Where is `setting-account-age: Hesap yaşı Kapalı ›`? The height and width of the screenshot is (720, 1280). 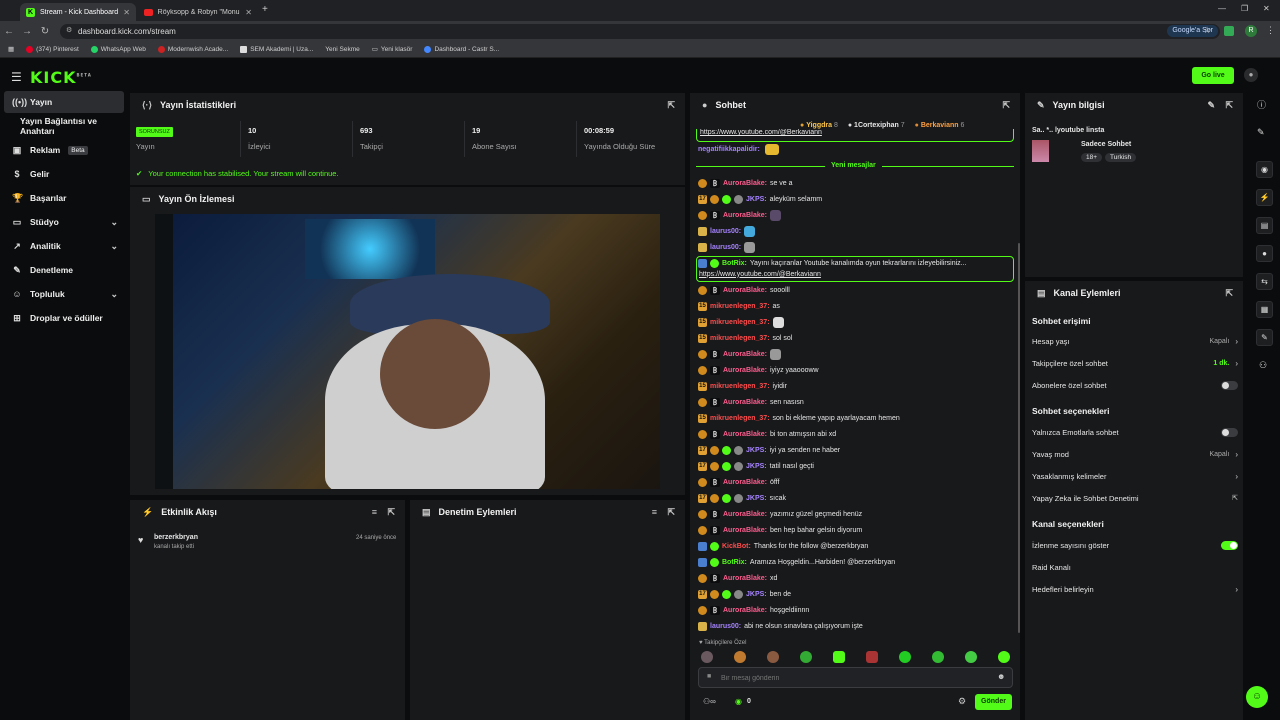
setting-account-age: Hesap yaşı Kapalı › is located at coordinates (1135, 341).